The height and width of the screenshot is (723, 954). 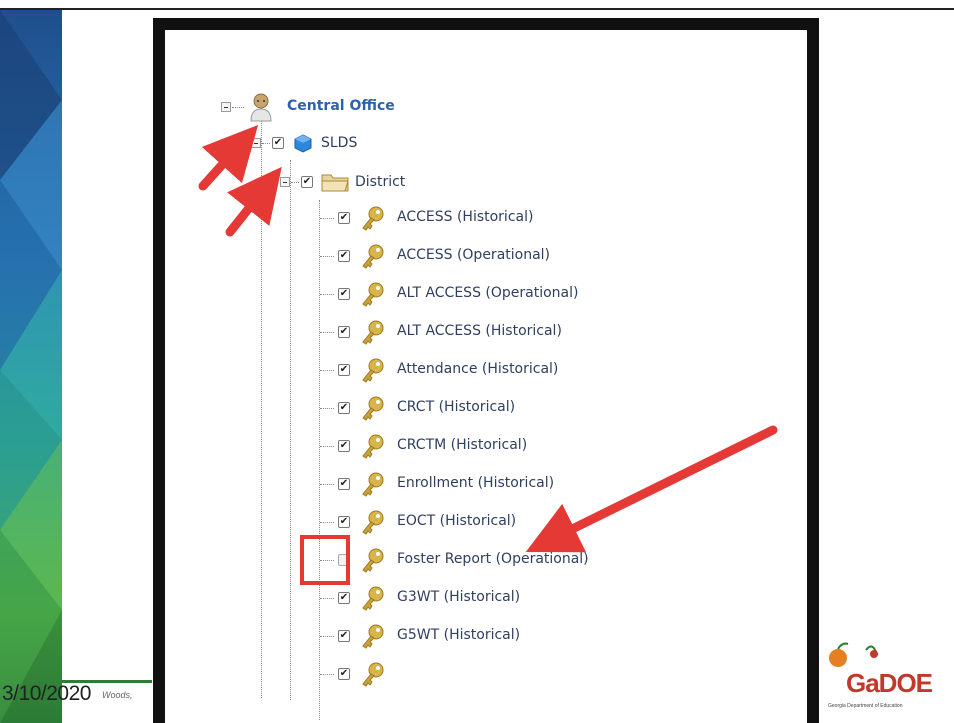 What do you see at coordinates (865, 706) in the screenshot?
I see `logo-tagline: Georgia Department of Education` at bounding box center [865, 706].